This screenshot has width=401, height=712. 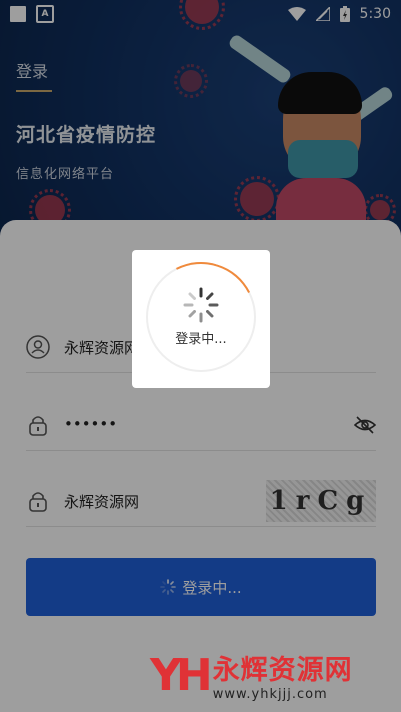 I want to click on loading-spinner-icon, so click(x=201, y=305).